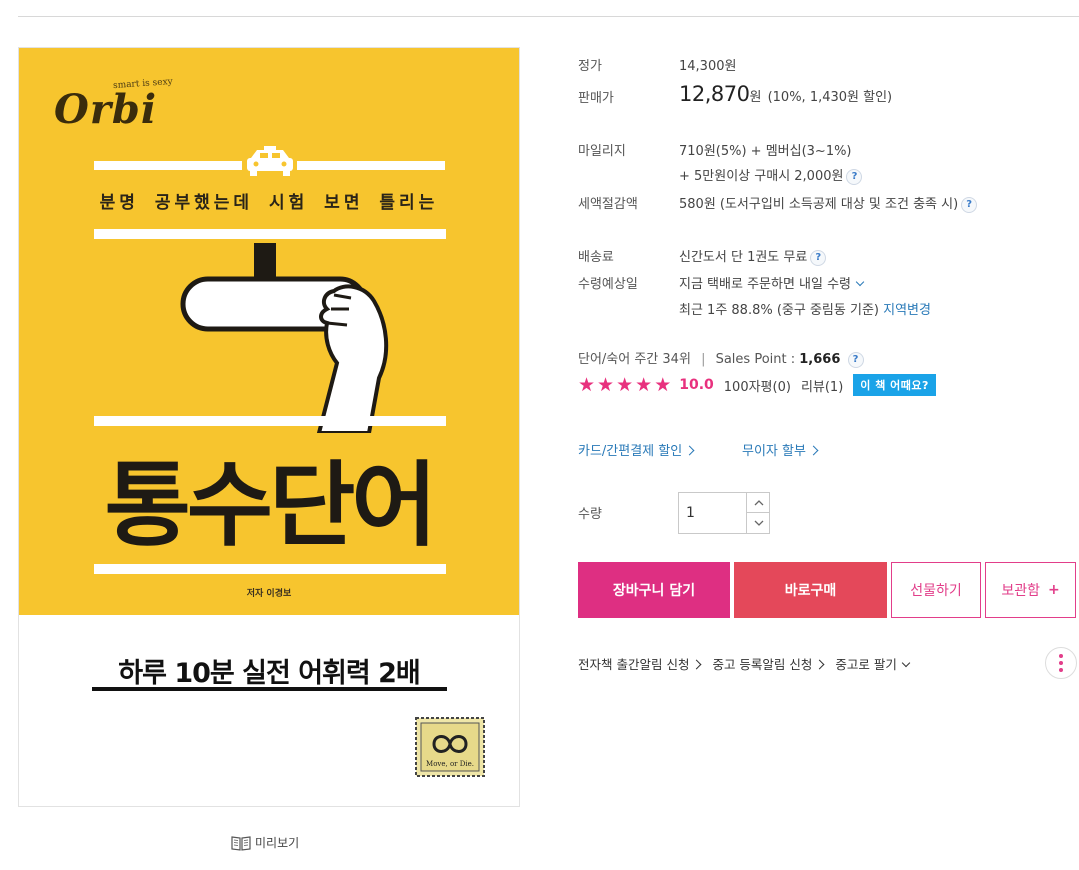  Describe the element at coordinates (608, 284) in the screenshot. I see `delivery-eta-label: 수령예상일` at that location.